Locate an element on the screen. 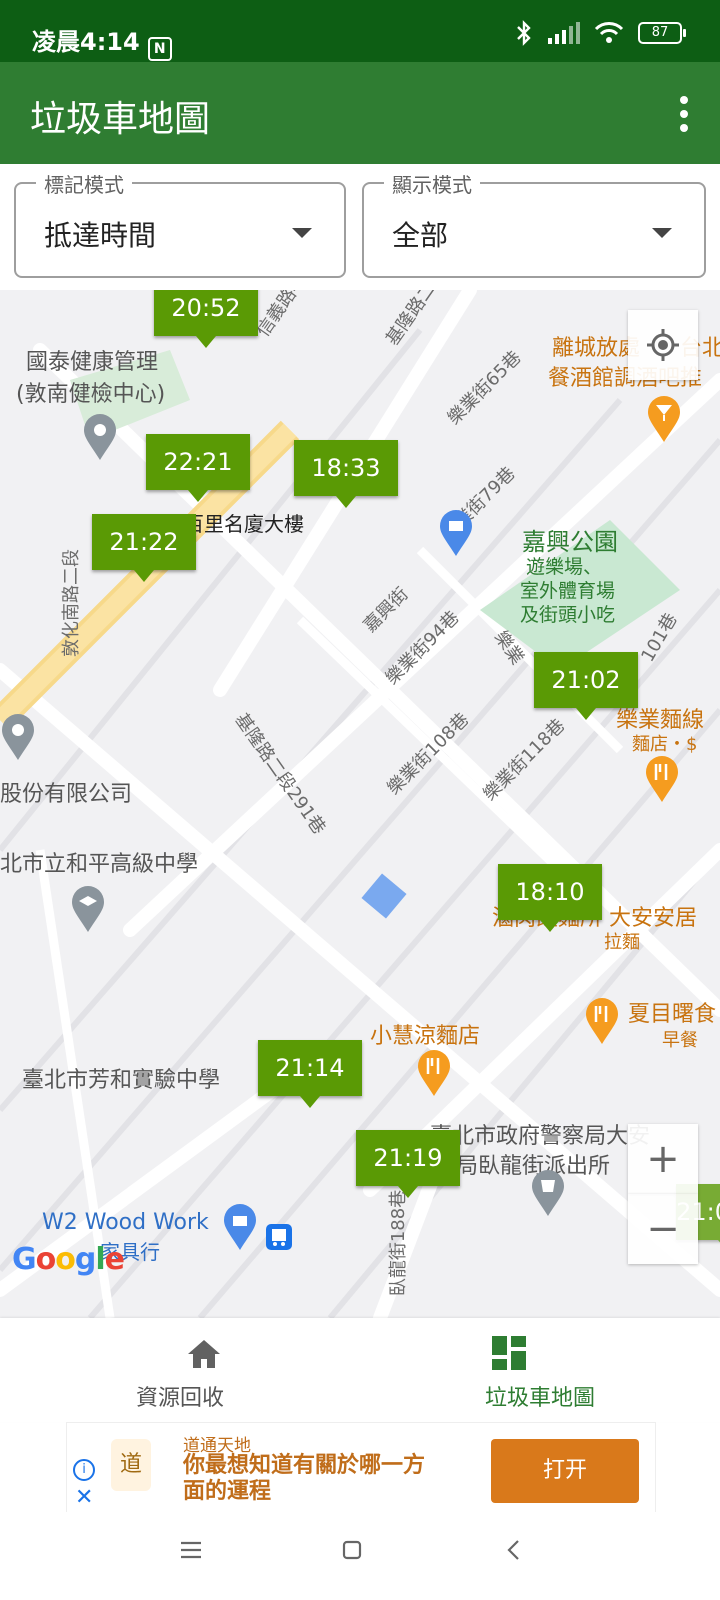 The height and width of the screenshot is (1600, 720). my-location-button is located at coordinates (663, 345).